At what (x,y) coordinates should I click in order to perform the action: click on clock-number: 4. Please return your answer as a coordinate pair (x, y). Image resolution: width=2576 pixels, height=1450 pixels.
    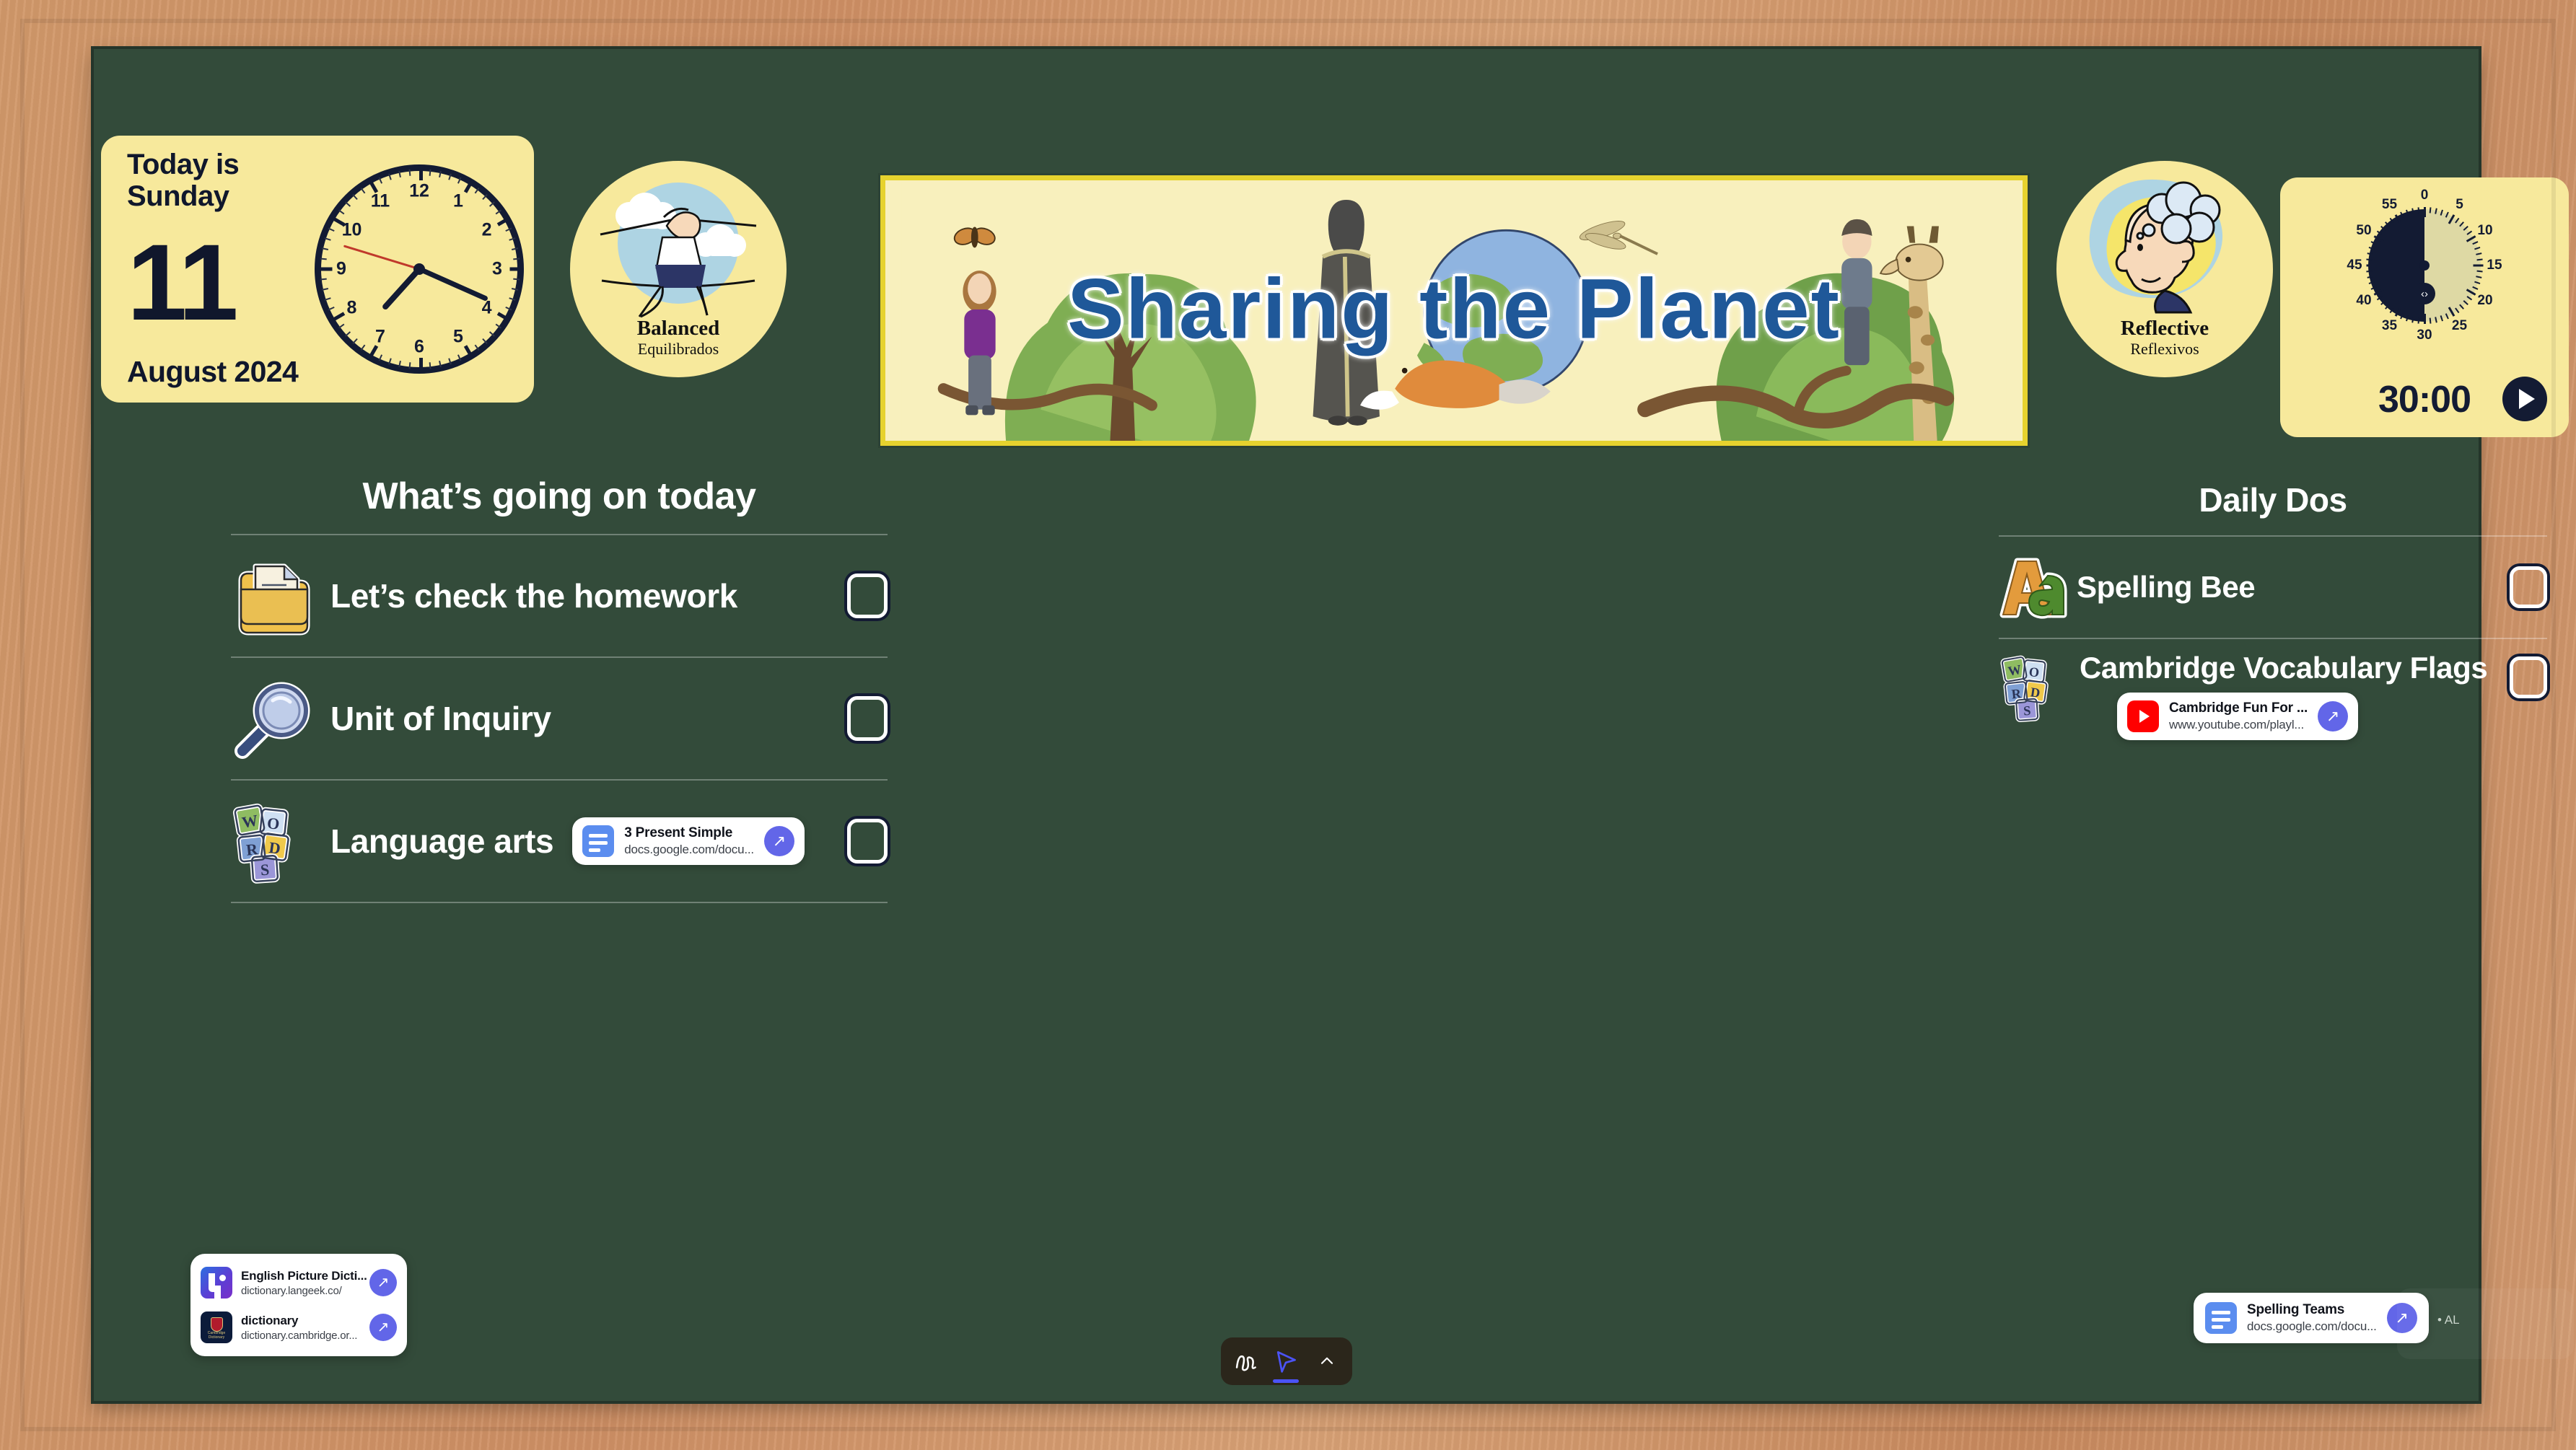
    Looking at the image, I should click on (486, 308).